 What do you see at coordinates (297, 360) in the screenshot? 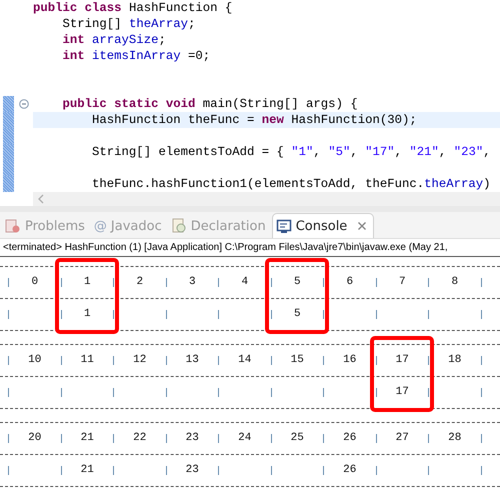
I see `slot-index: 15` at bounding box center [297, 360].